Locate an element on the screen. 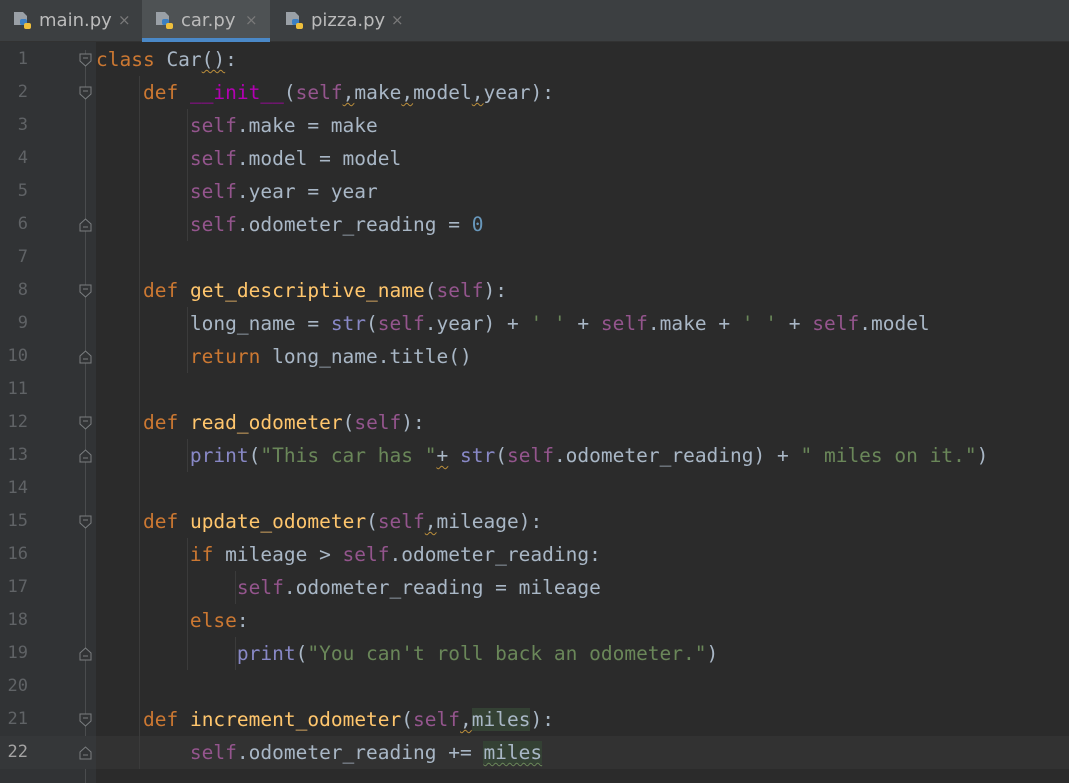 The width and height of the screenshot is (1069, 783). tab-label: pizza.py is located at coordinates (348, 20).